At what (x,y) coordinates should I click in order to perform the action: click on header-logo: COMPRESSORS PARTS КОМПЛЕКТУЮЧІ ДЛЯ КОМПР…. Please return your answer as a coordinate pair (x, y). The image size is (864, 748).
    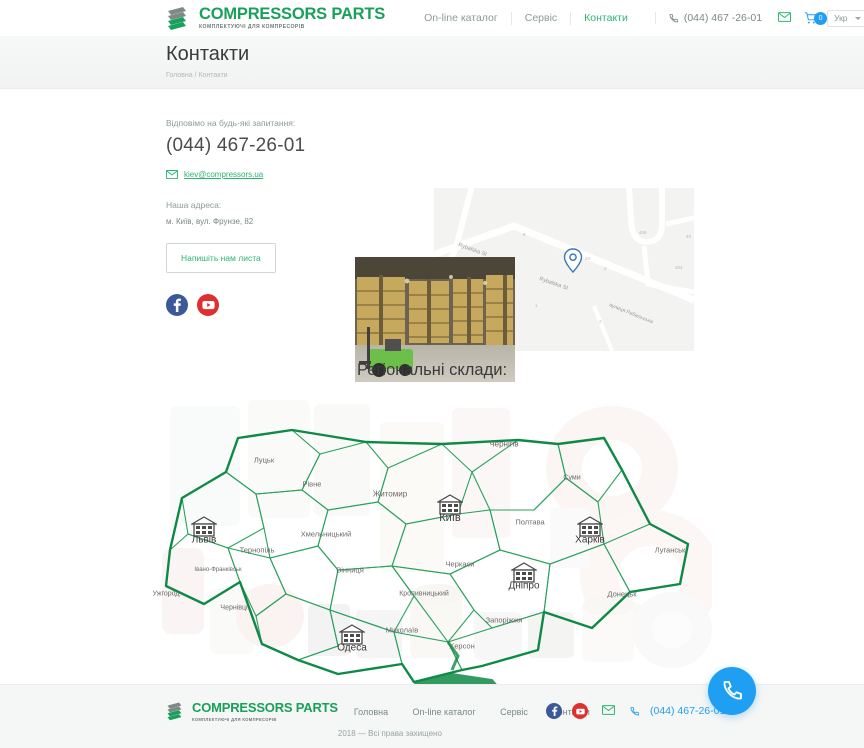
    Looking at the image, I should click on (275, 18).